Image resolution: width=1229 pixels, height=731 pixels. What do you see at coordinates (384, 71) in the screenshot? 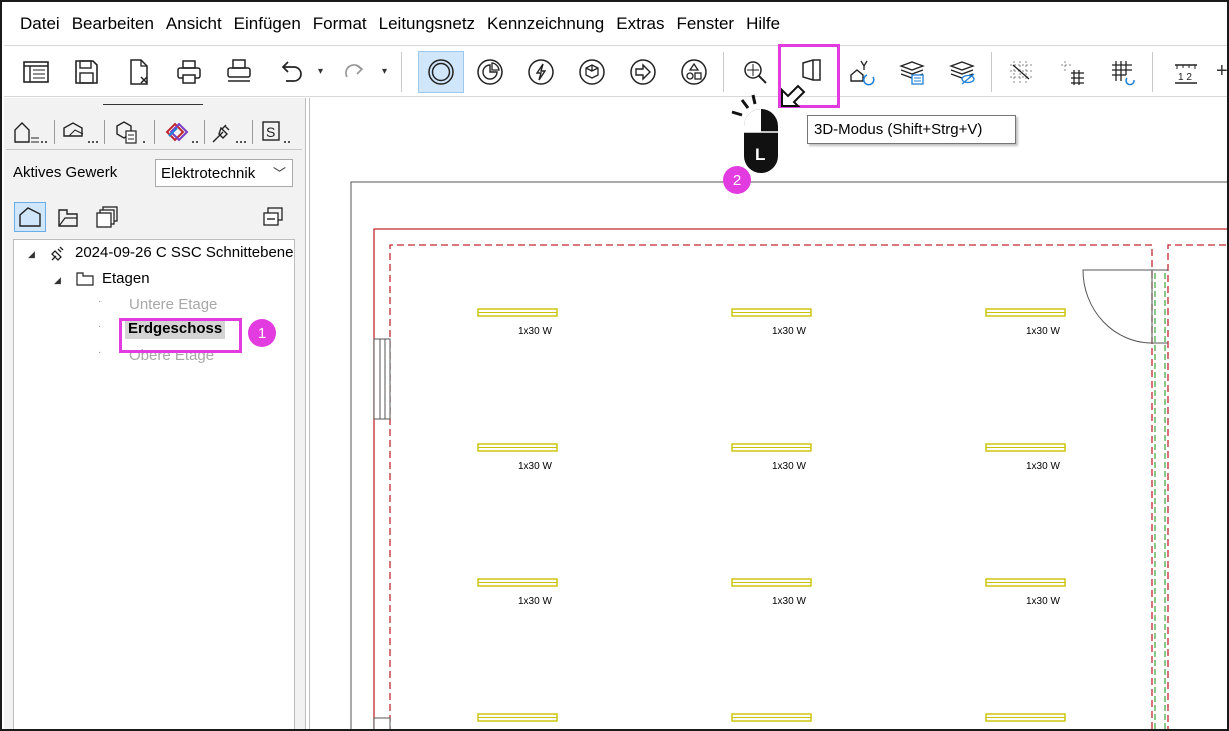
I see `redo-dropdown-icon: ▾` at bounding box center [384, 71].